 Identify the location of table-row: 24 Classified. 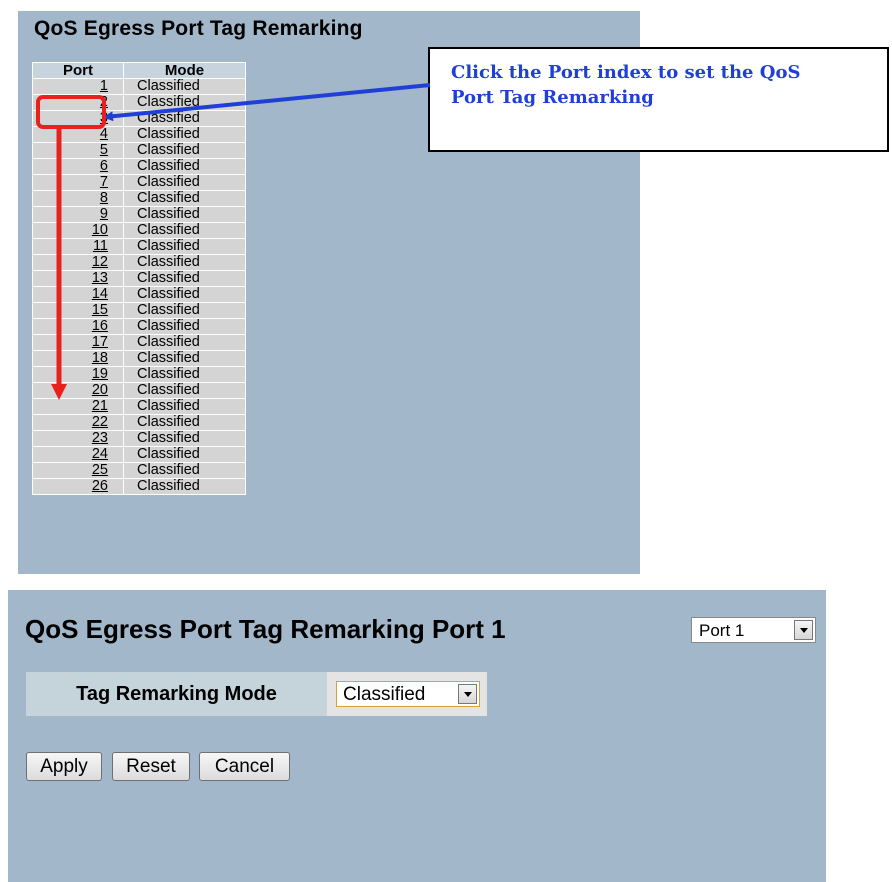
(139, 454).